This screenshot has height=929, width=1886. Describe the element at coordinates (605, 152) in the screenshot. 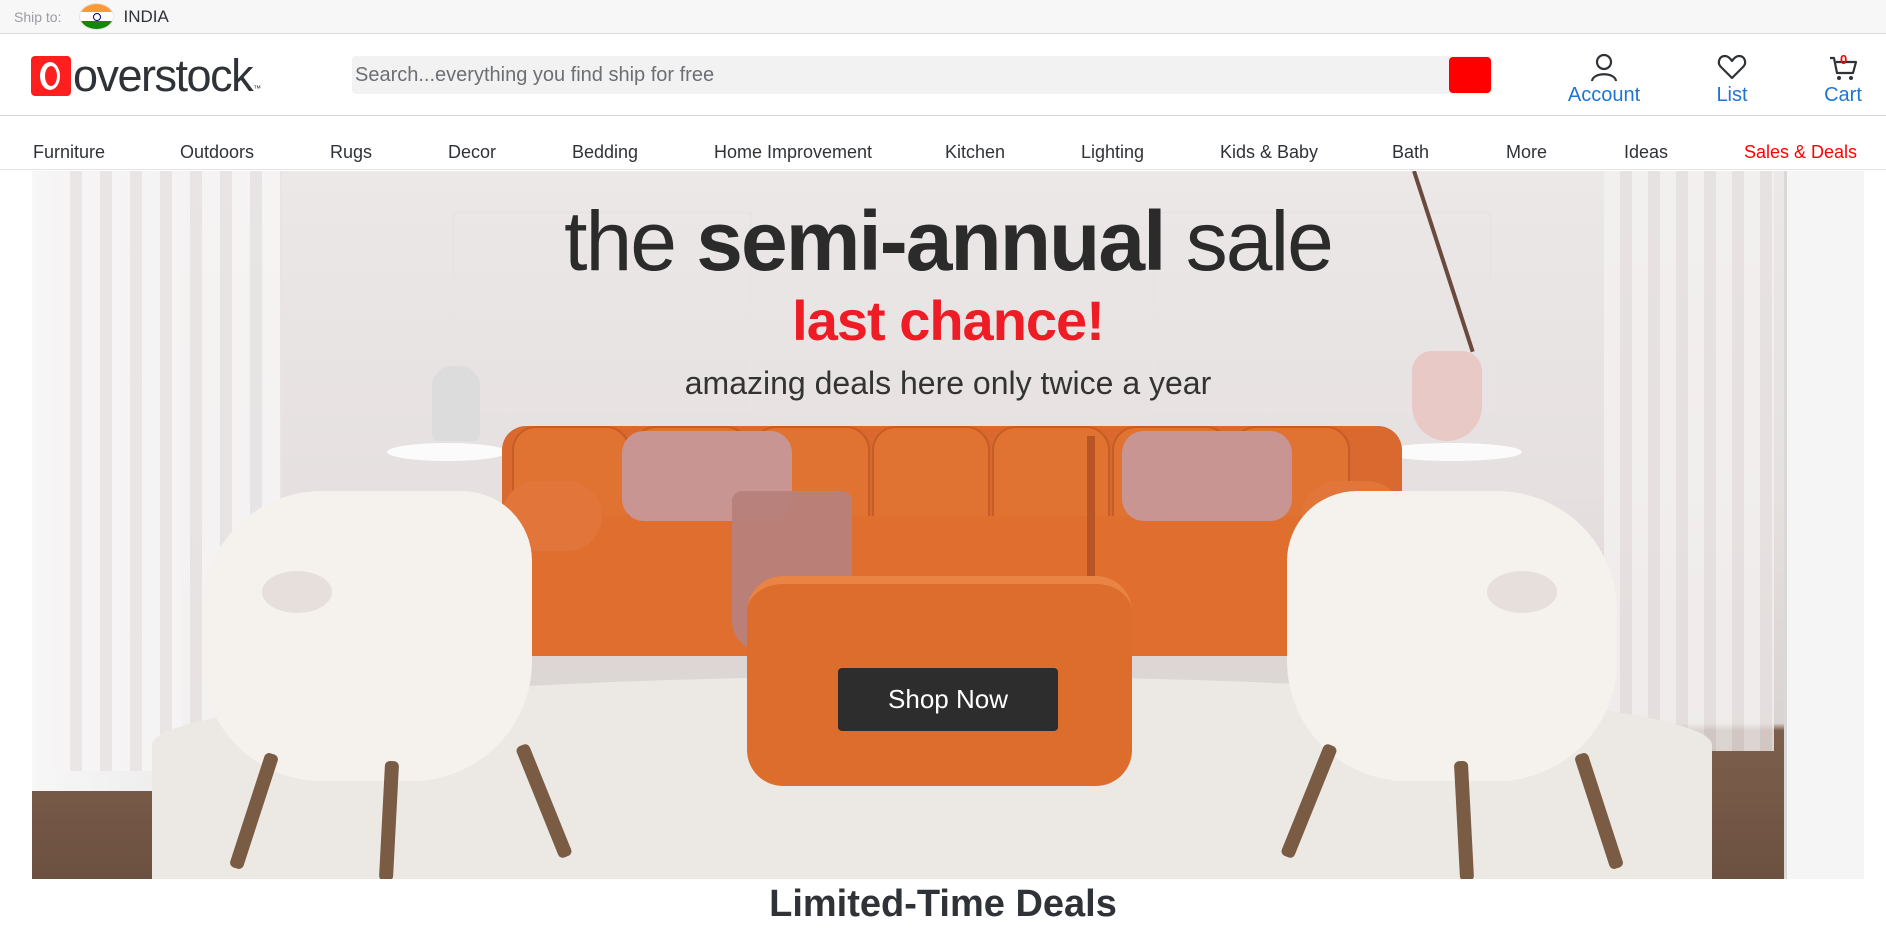

I see `nav-item-bedding: Bedding` at that location.